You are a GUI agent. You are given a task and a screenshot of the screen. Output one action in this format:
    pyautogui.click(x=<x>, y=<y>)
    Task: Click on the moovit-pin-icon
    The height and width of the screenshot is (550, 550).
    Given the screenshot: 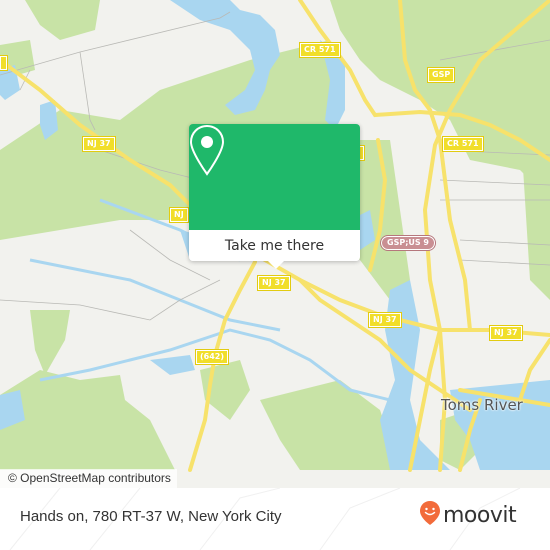 What is the action you would take?
    pyautogui.click(x=430, y=515)
    